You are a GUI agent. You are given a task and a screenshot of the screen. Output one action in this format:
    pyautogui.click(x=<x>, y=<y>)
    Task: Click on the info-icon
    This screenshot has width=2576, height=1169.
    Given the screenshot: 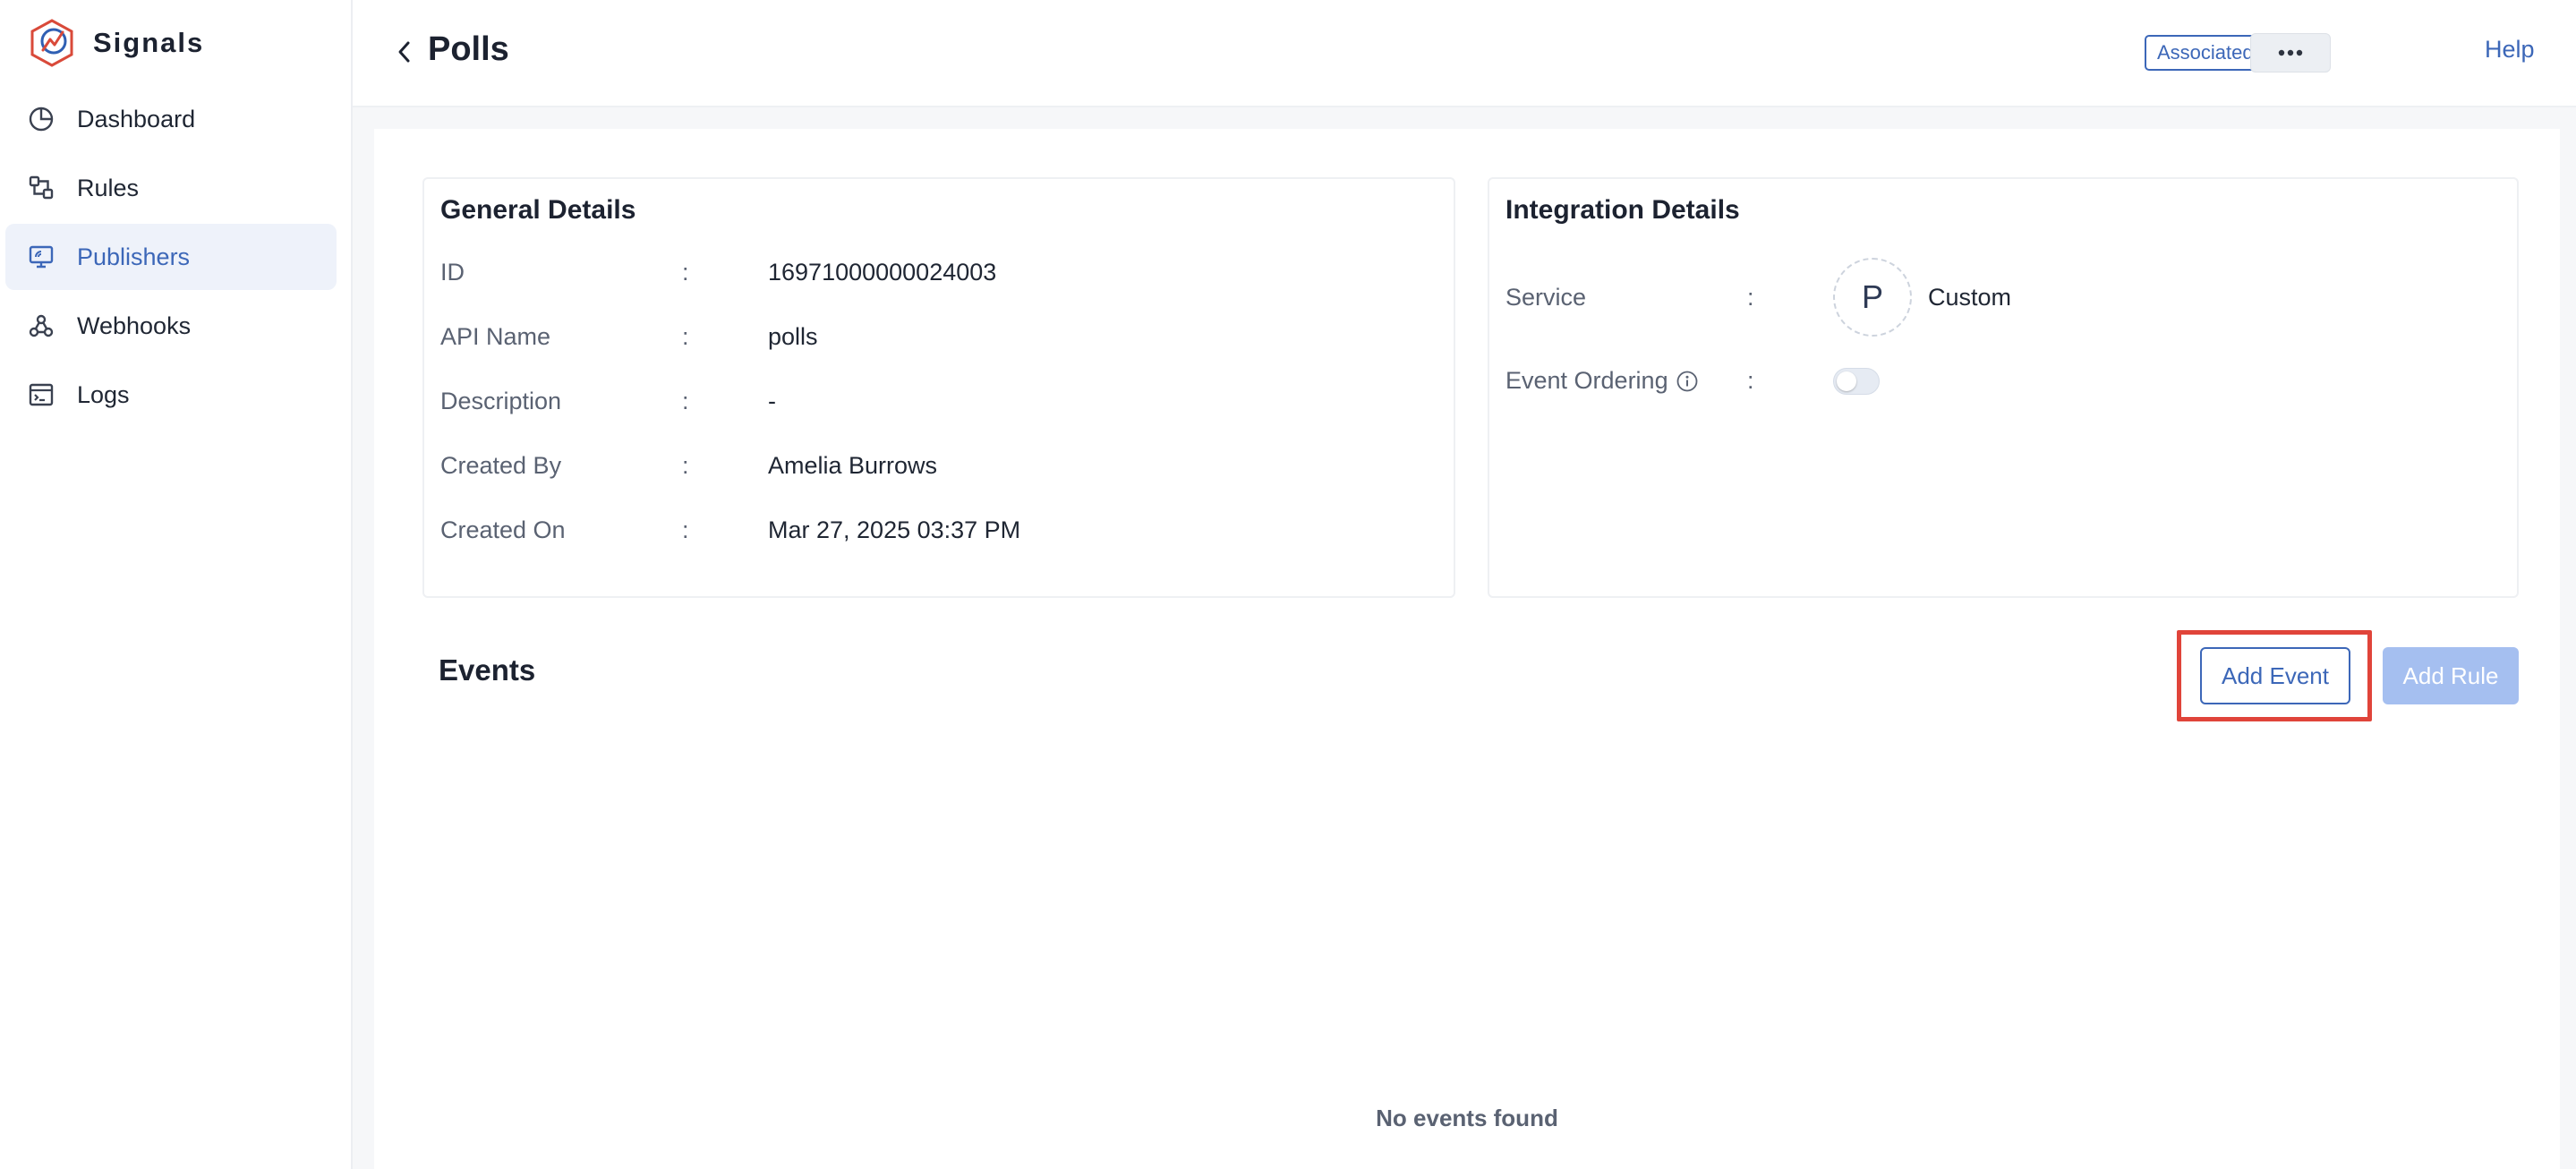 What is the action you would take?
    pyautogui.click(x=1687, y=381)
    